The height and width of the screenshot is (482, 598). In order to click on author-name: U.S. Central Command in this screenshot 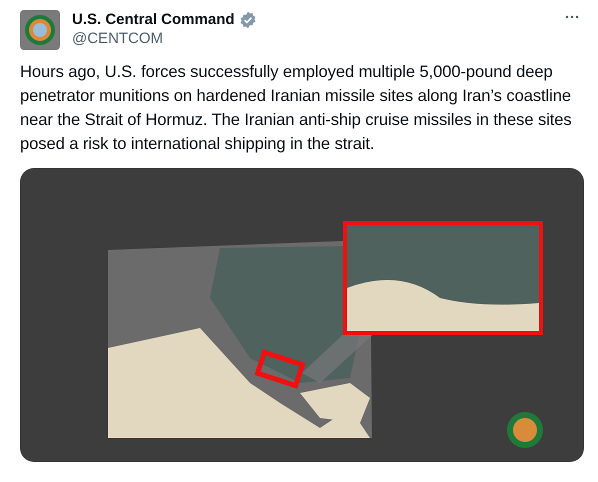, I will do `click(153, 19)`.